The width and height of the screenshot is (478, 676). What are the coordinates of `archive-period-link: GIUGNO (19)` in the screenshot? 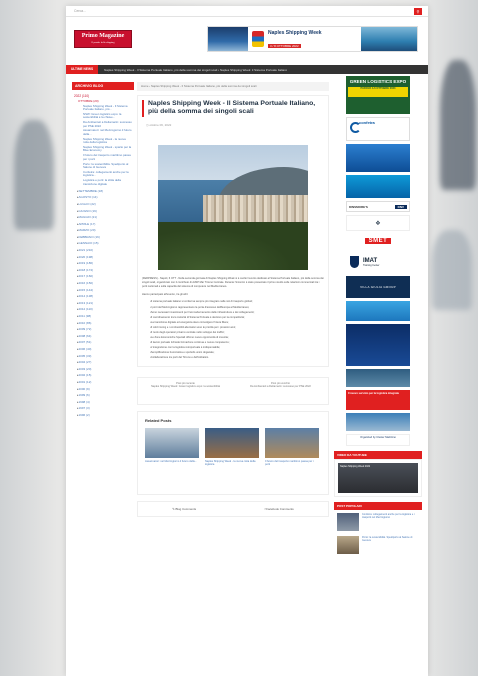 It's located at (104, 211).